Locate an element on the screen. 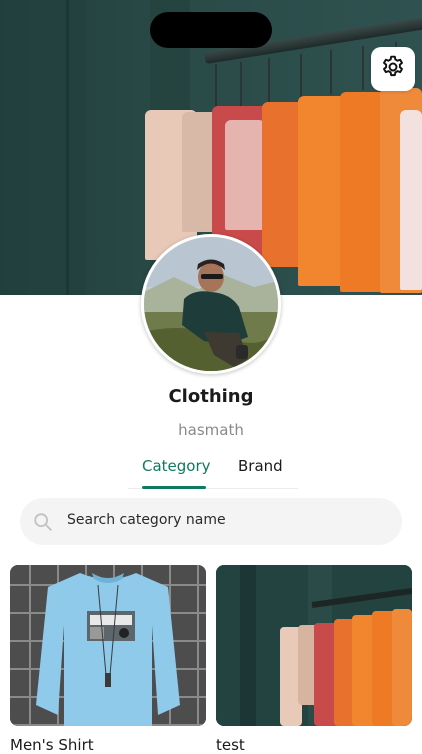  gear-icon is located at coordinates (393, 69).